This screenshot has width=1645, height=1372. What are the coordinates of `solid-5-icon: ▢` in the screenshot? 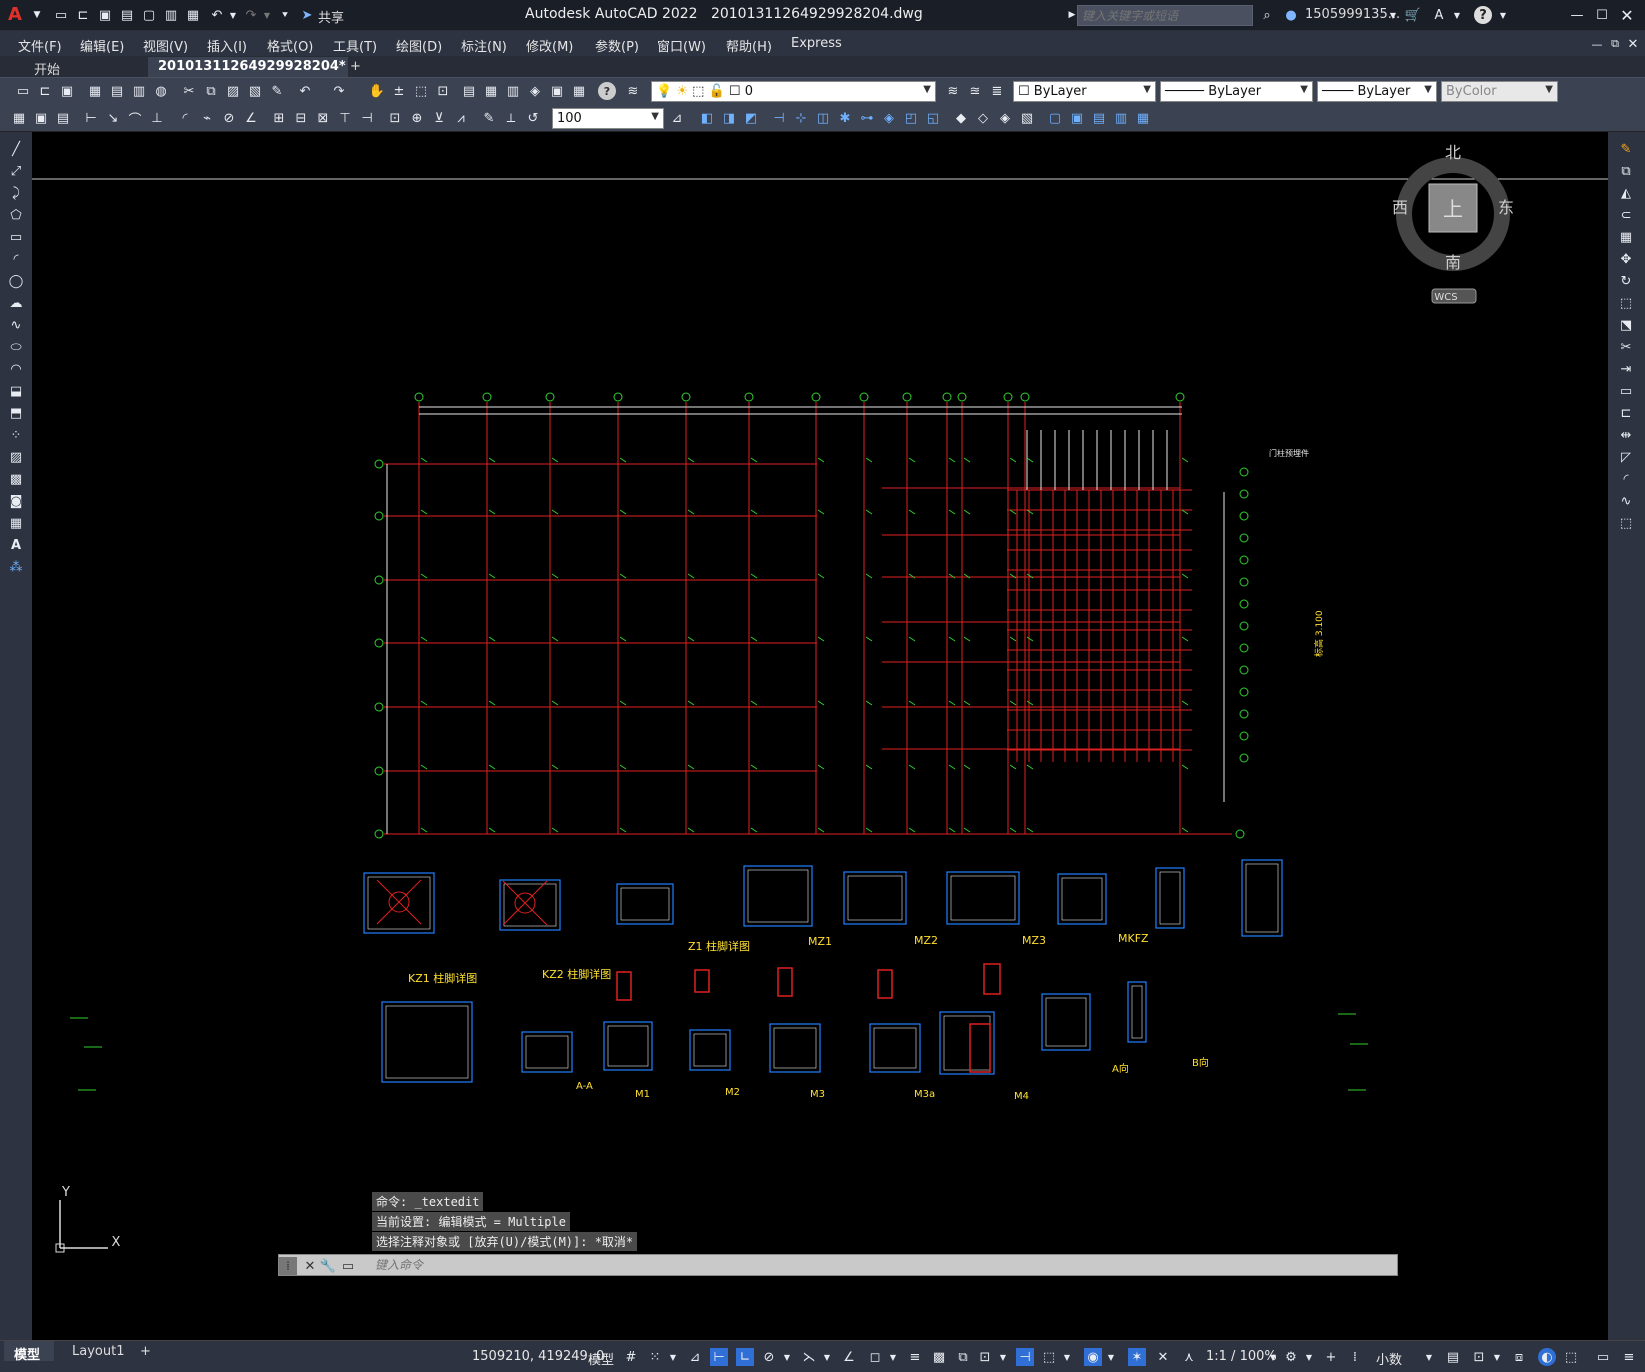 It's located at (1055, 118).